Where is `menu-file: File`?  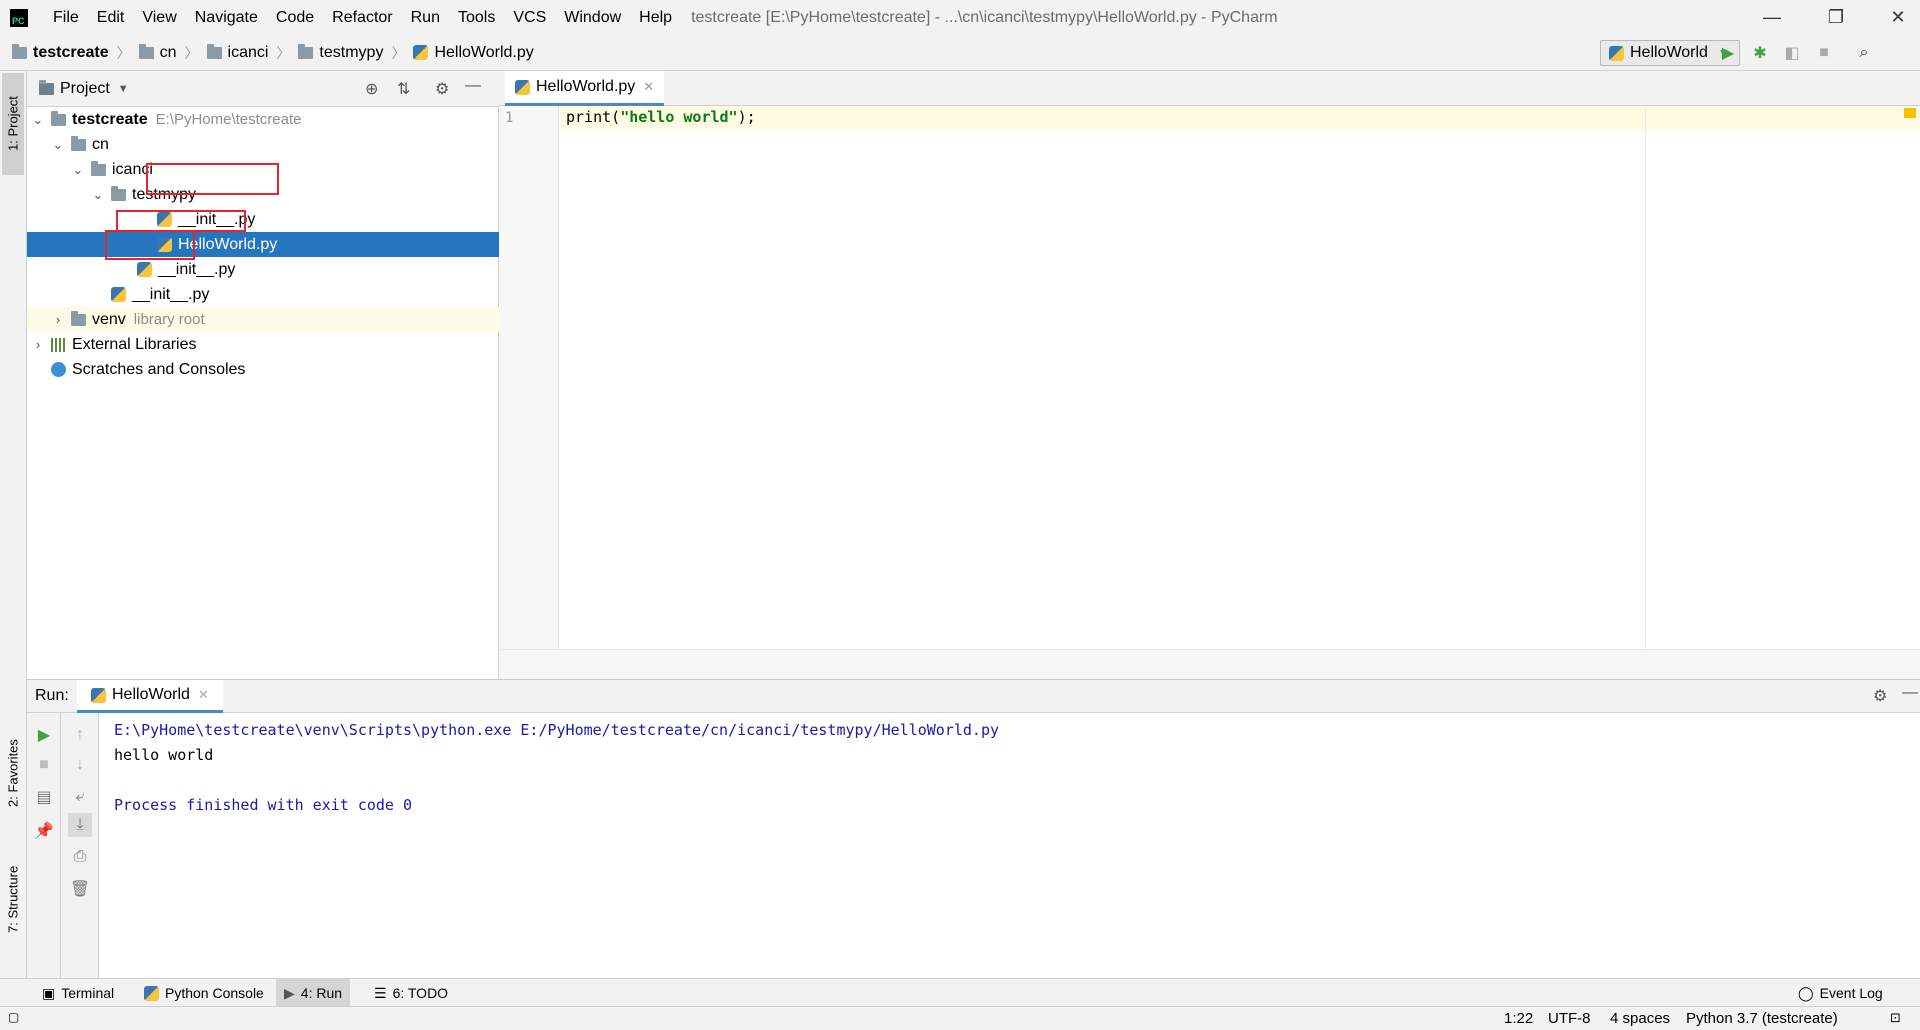 menu-file: File is located at coordinates (66, 18).